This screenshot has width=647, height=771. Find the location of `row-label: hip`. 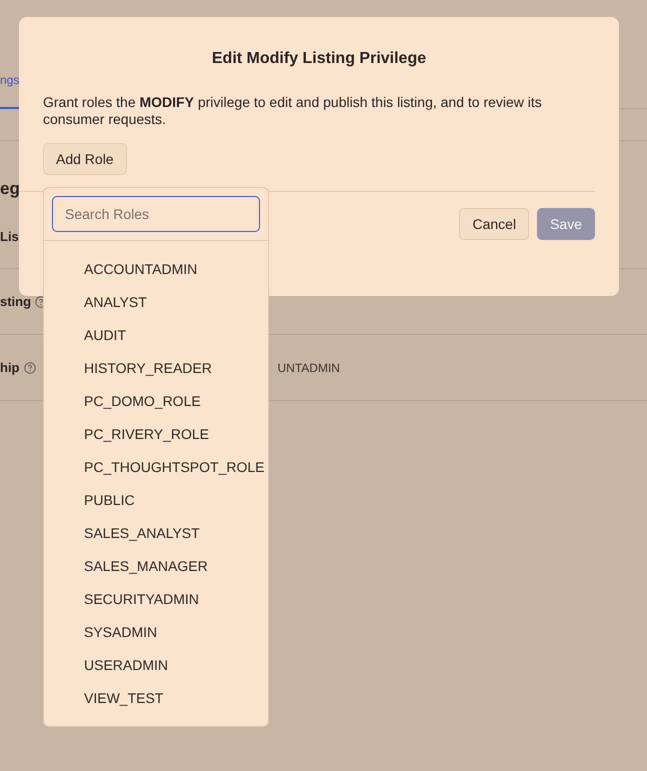

row-label: hip is located at coordinates (10, 367).